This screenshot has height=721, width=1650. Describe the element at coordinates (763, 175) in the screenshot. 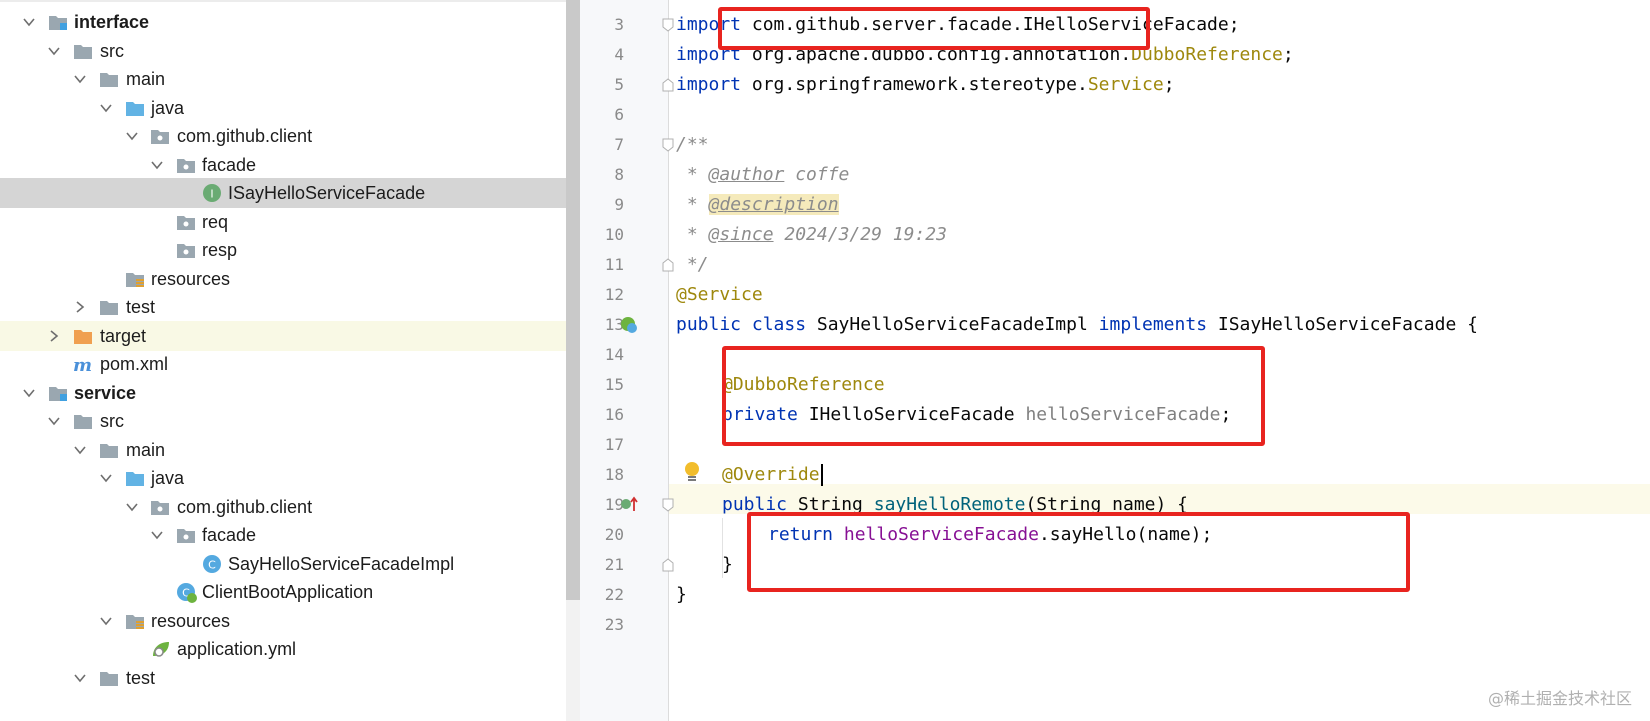

I see `code-line-8: * @author coffe` at that location.